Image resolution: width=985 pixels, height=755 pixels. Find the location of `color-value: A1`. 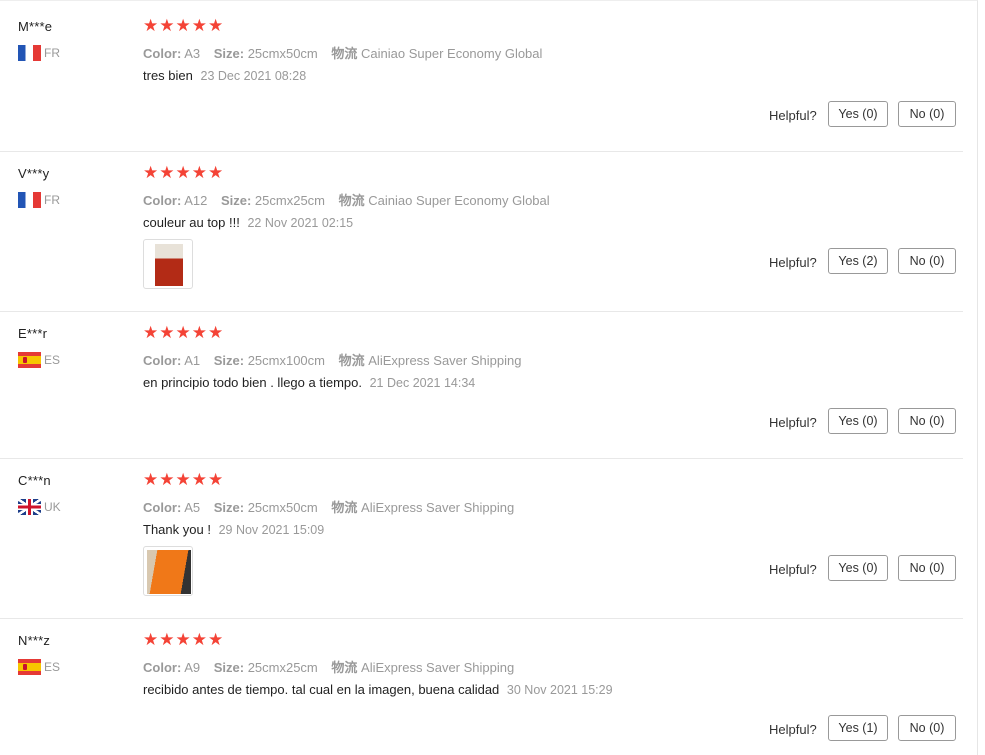

color-value: A1 is located at coordinates (192, 360).